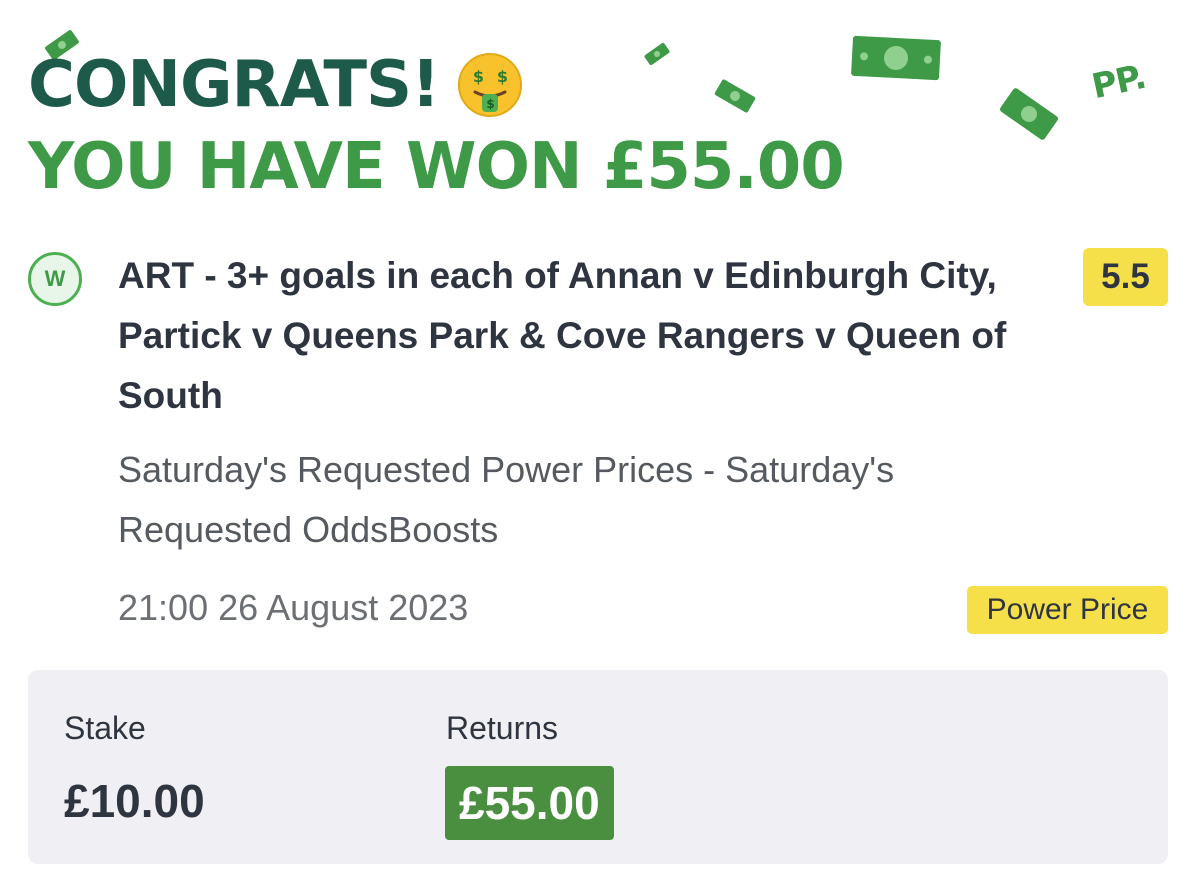 The width and height of the screenshot is (1198, 888). What do you see at coordinates (529, 803) in the screenshot?
I see `returns-value: £55.00` at bounding box center [529, 803].